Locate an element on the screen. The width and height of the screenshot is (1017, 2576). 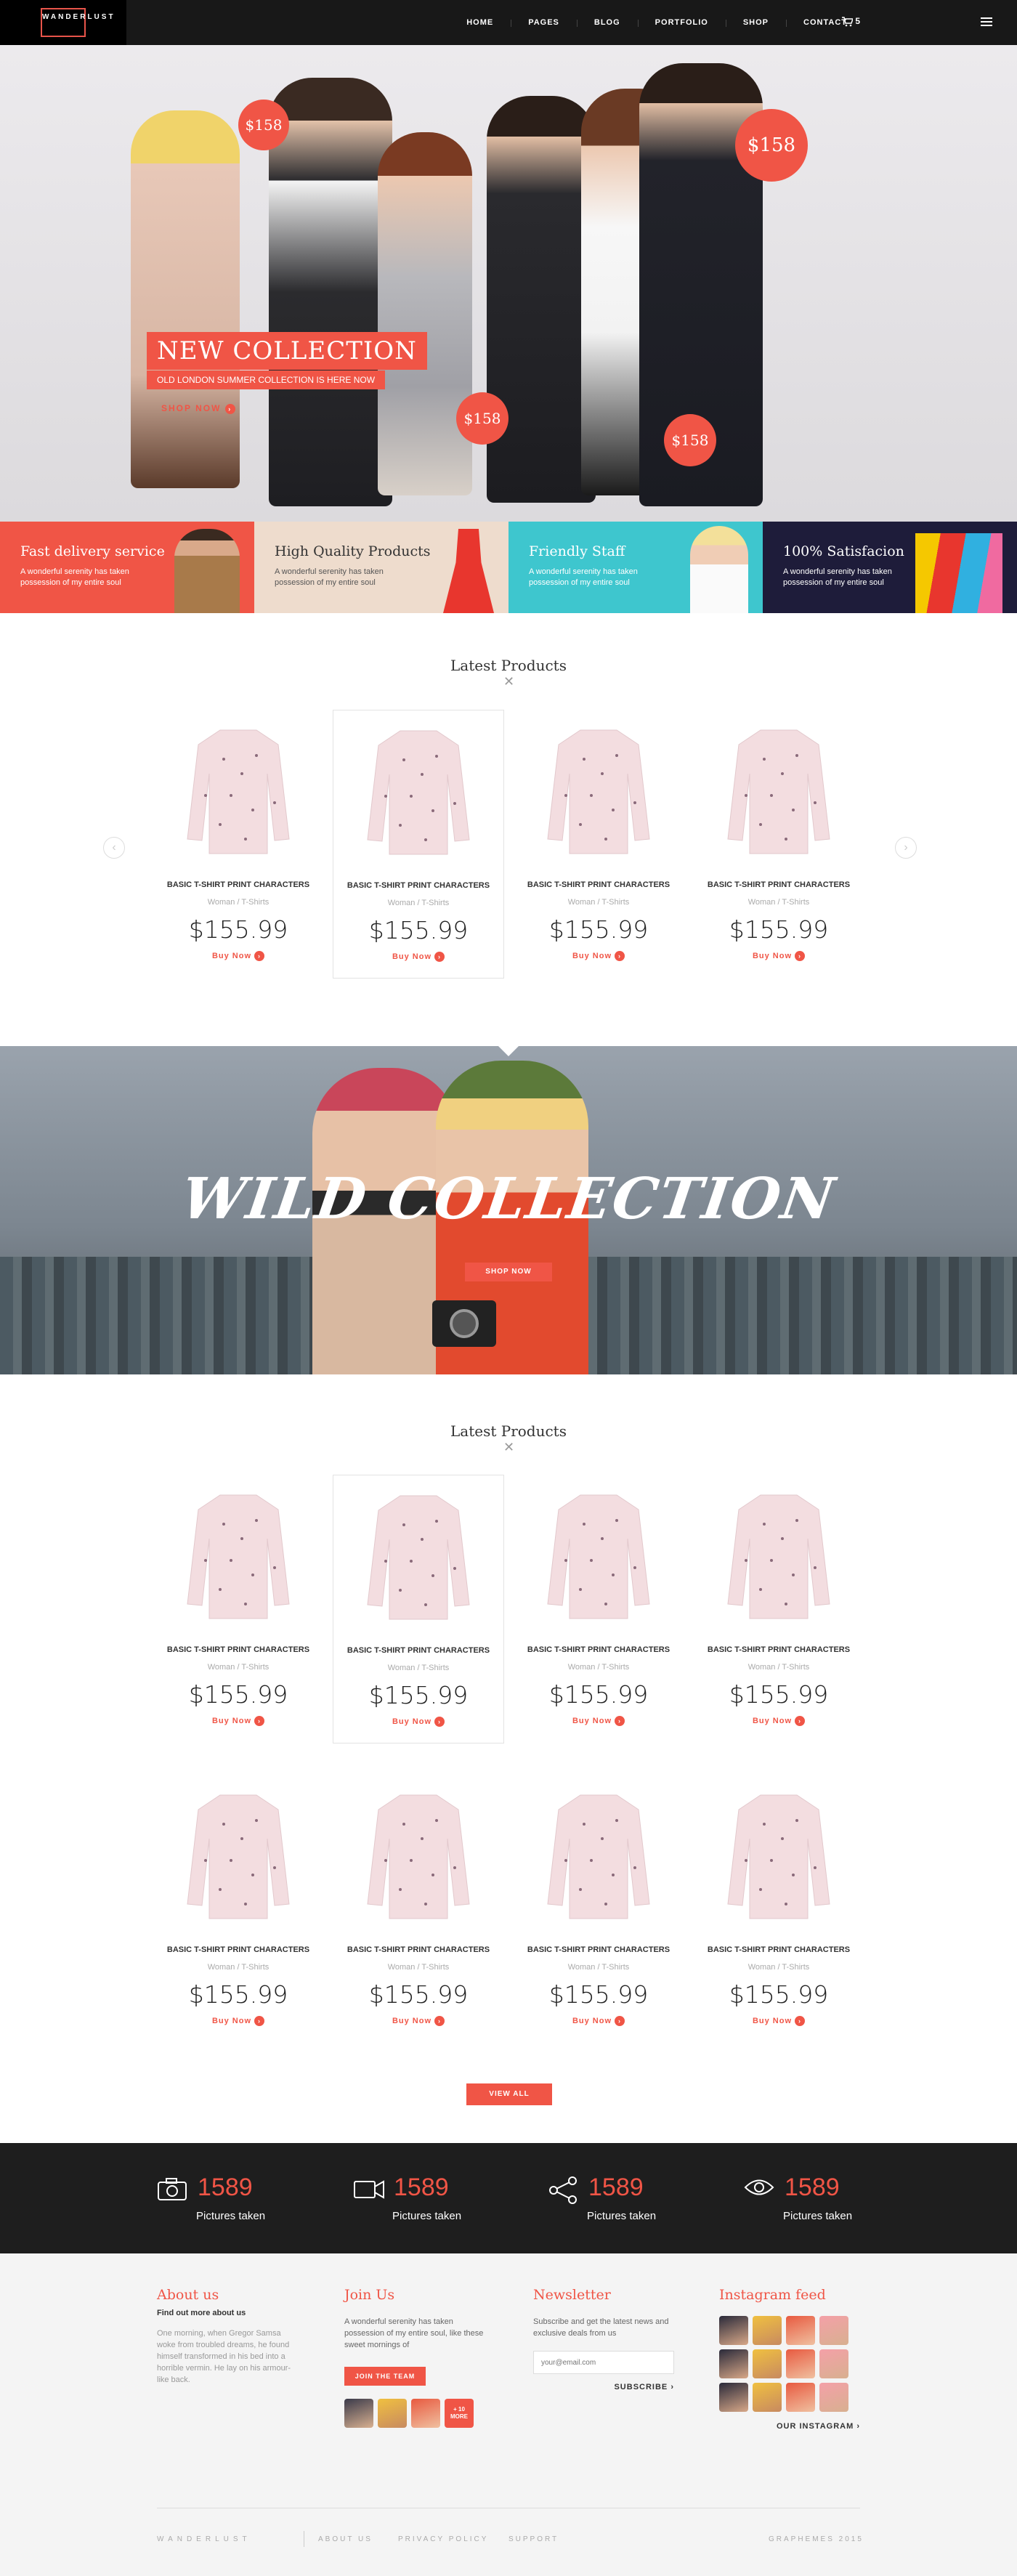
hero-shop-now-link: SHOP NOW › is located at coordinates (198, 408).